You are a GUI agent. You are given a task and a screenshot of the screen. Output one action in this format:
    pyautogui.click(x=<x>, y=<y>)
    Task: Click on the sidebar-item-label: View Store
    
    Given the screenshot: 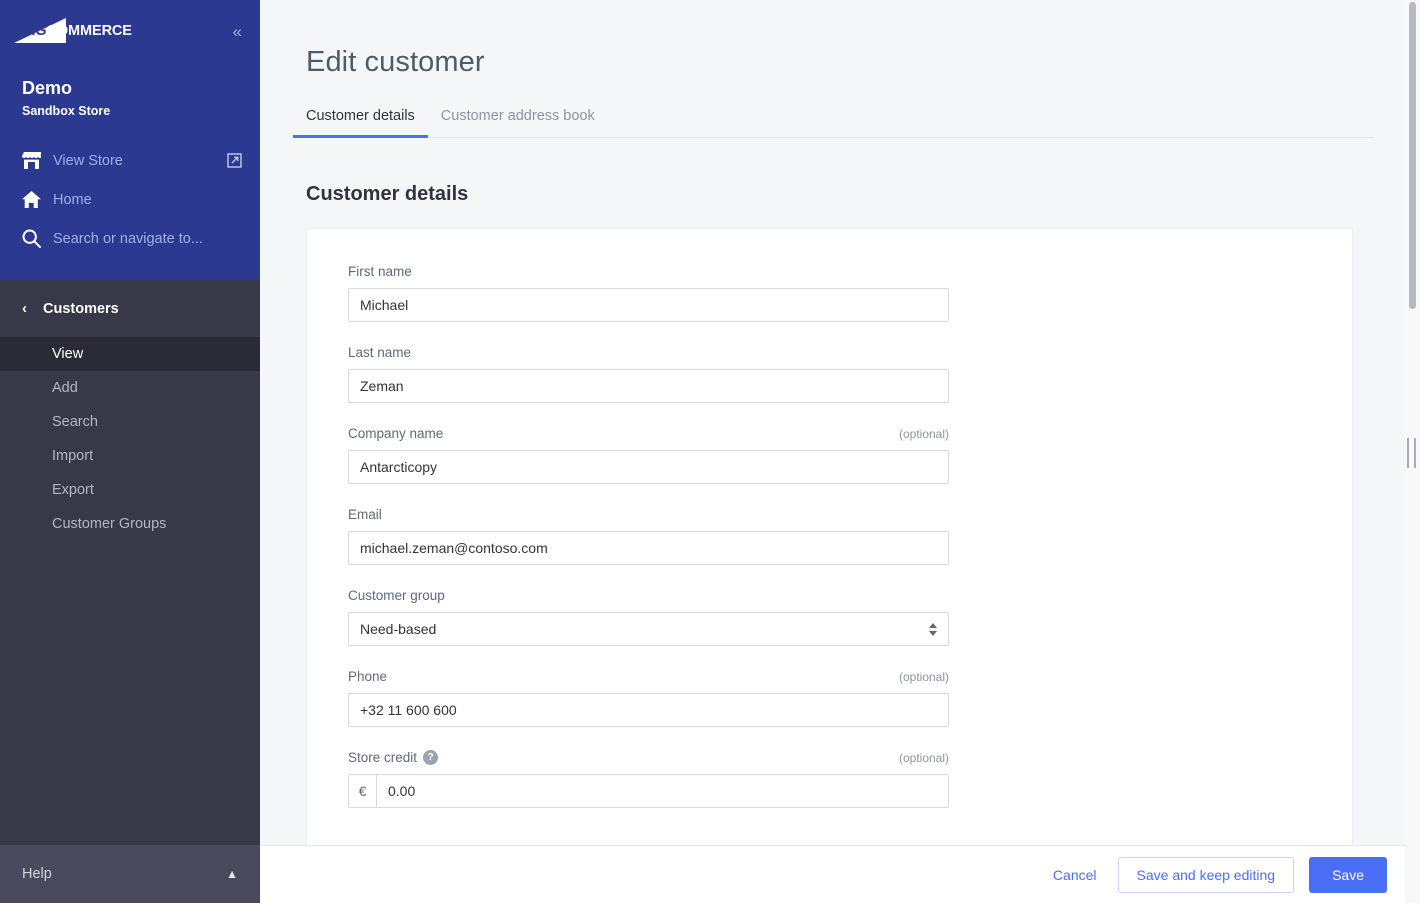 What is the action you would take?
    pyautogui.click(x=88, y=160)
    